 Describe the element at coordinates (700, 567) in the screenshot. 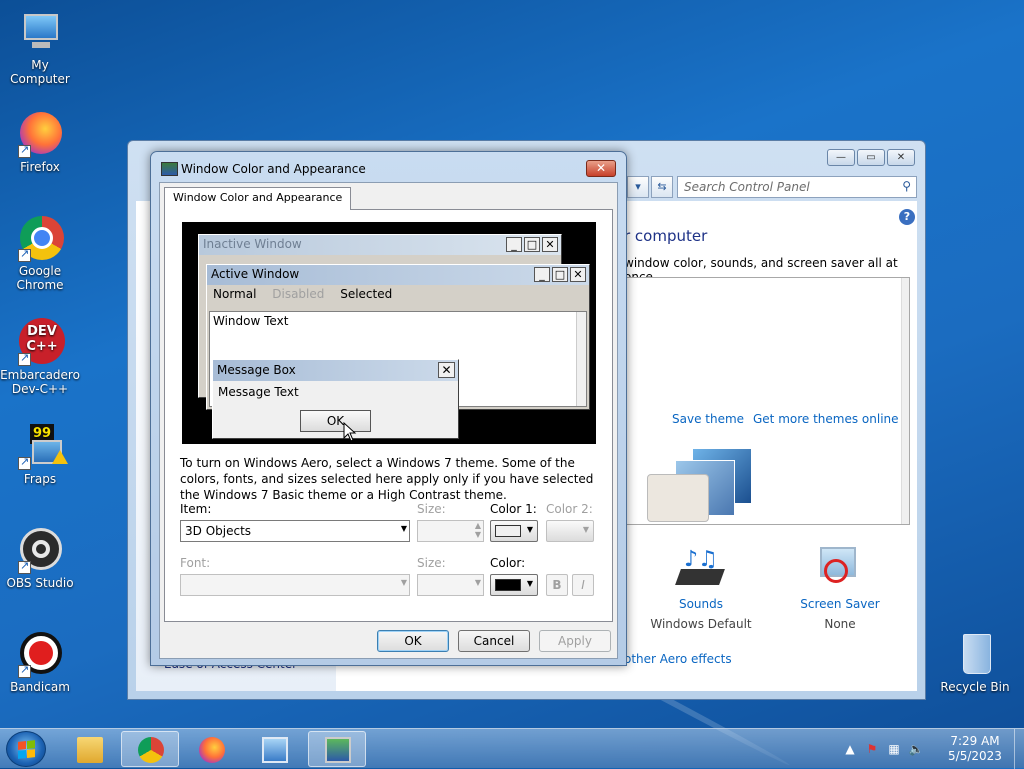

I see `sounds-icon: ♪♫` at that location.